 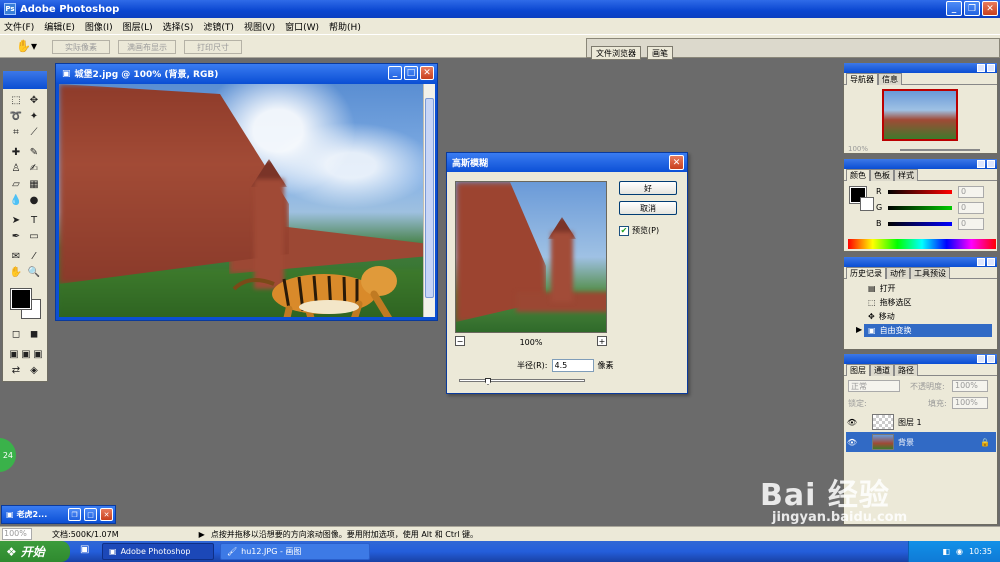 I want to click on minimize-button: _, so click(x=954, y=8).